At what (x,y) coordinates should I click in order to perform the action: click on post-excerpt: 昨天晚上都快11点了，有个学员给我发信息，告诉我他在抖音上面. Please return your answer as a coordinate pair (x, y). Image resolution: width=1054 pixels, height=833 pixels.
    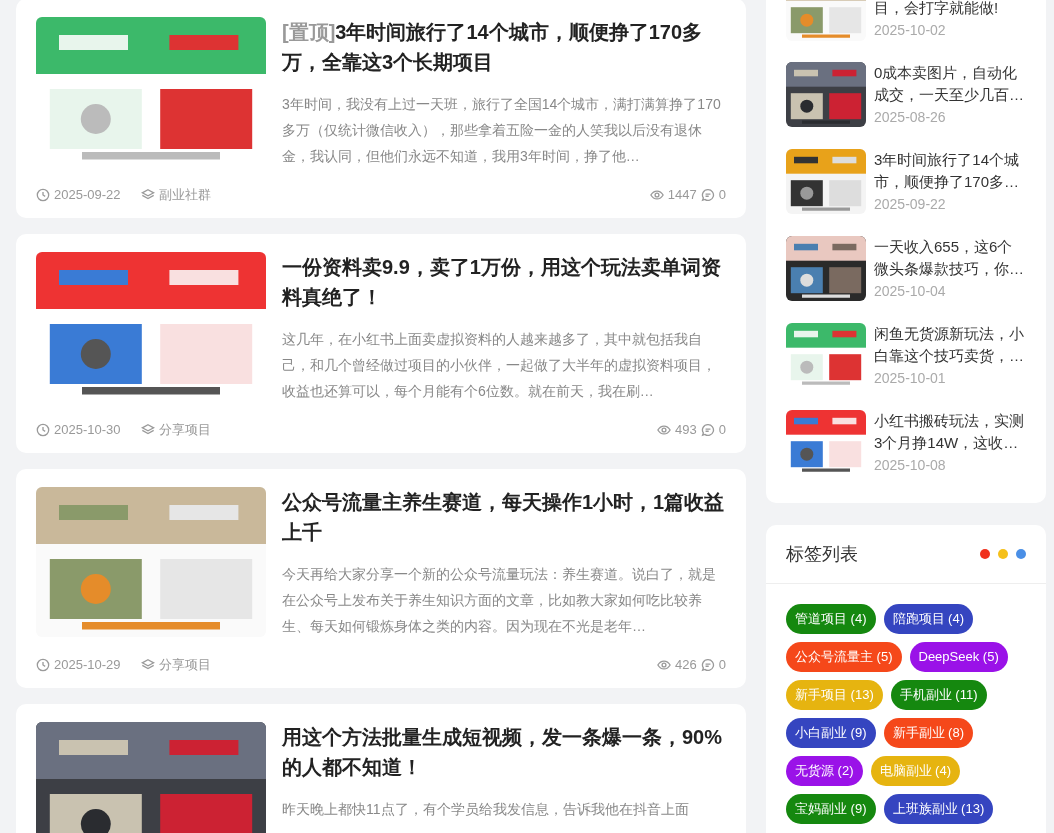
    Looking at the image, I should click on (486, 809).